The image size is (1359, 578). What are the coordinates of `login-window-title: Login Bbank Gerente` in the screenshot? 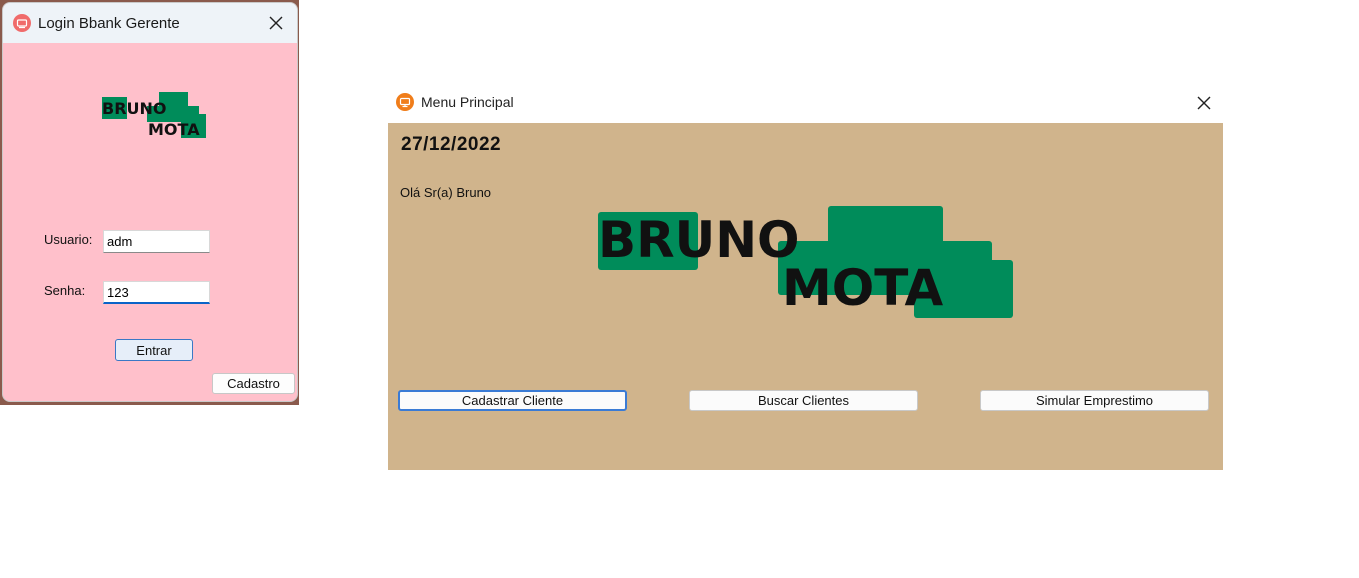 It's located at (109, 23).